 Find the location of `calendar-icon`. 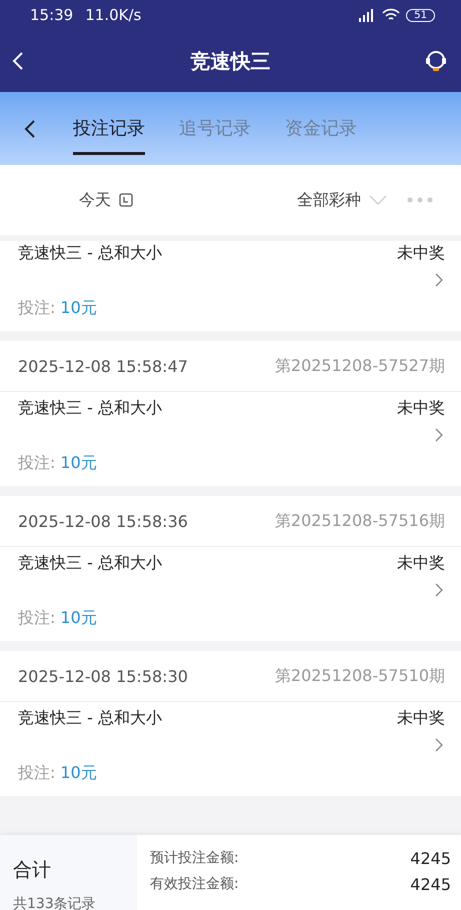

calendar-icon is located at coordinates (126, 200).